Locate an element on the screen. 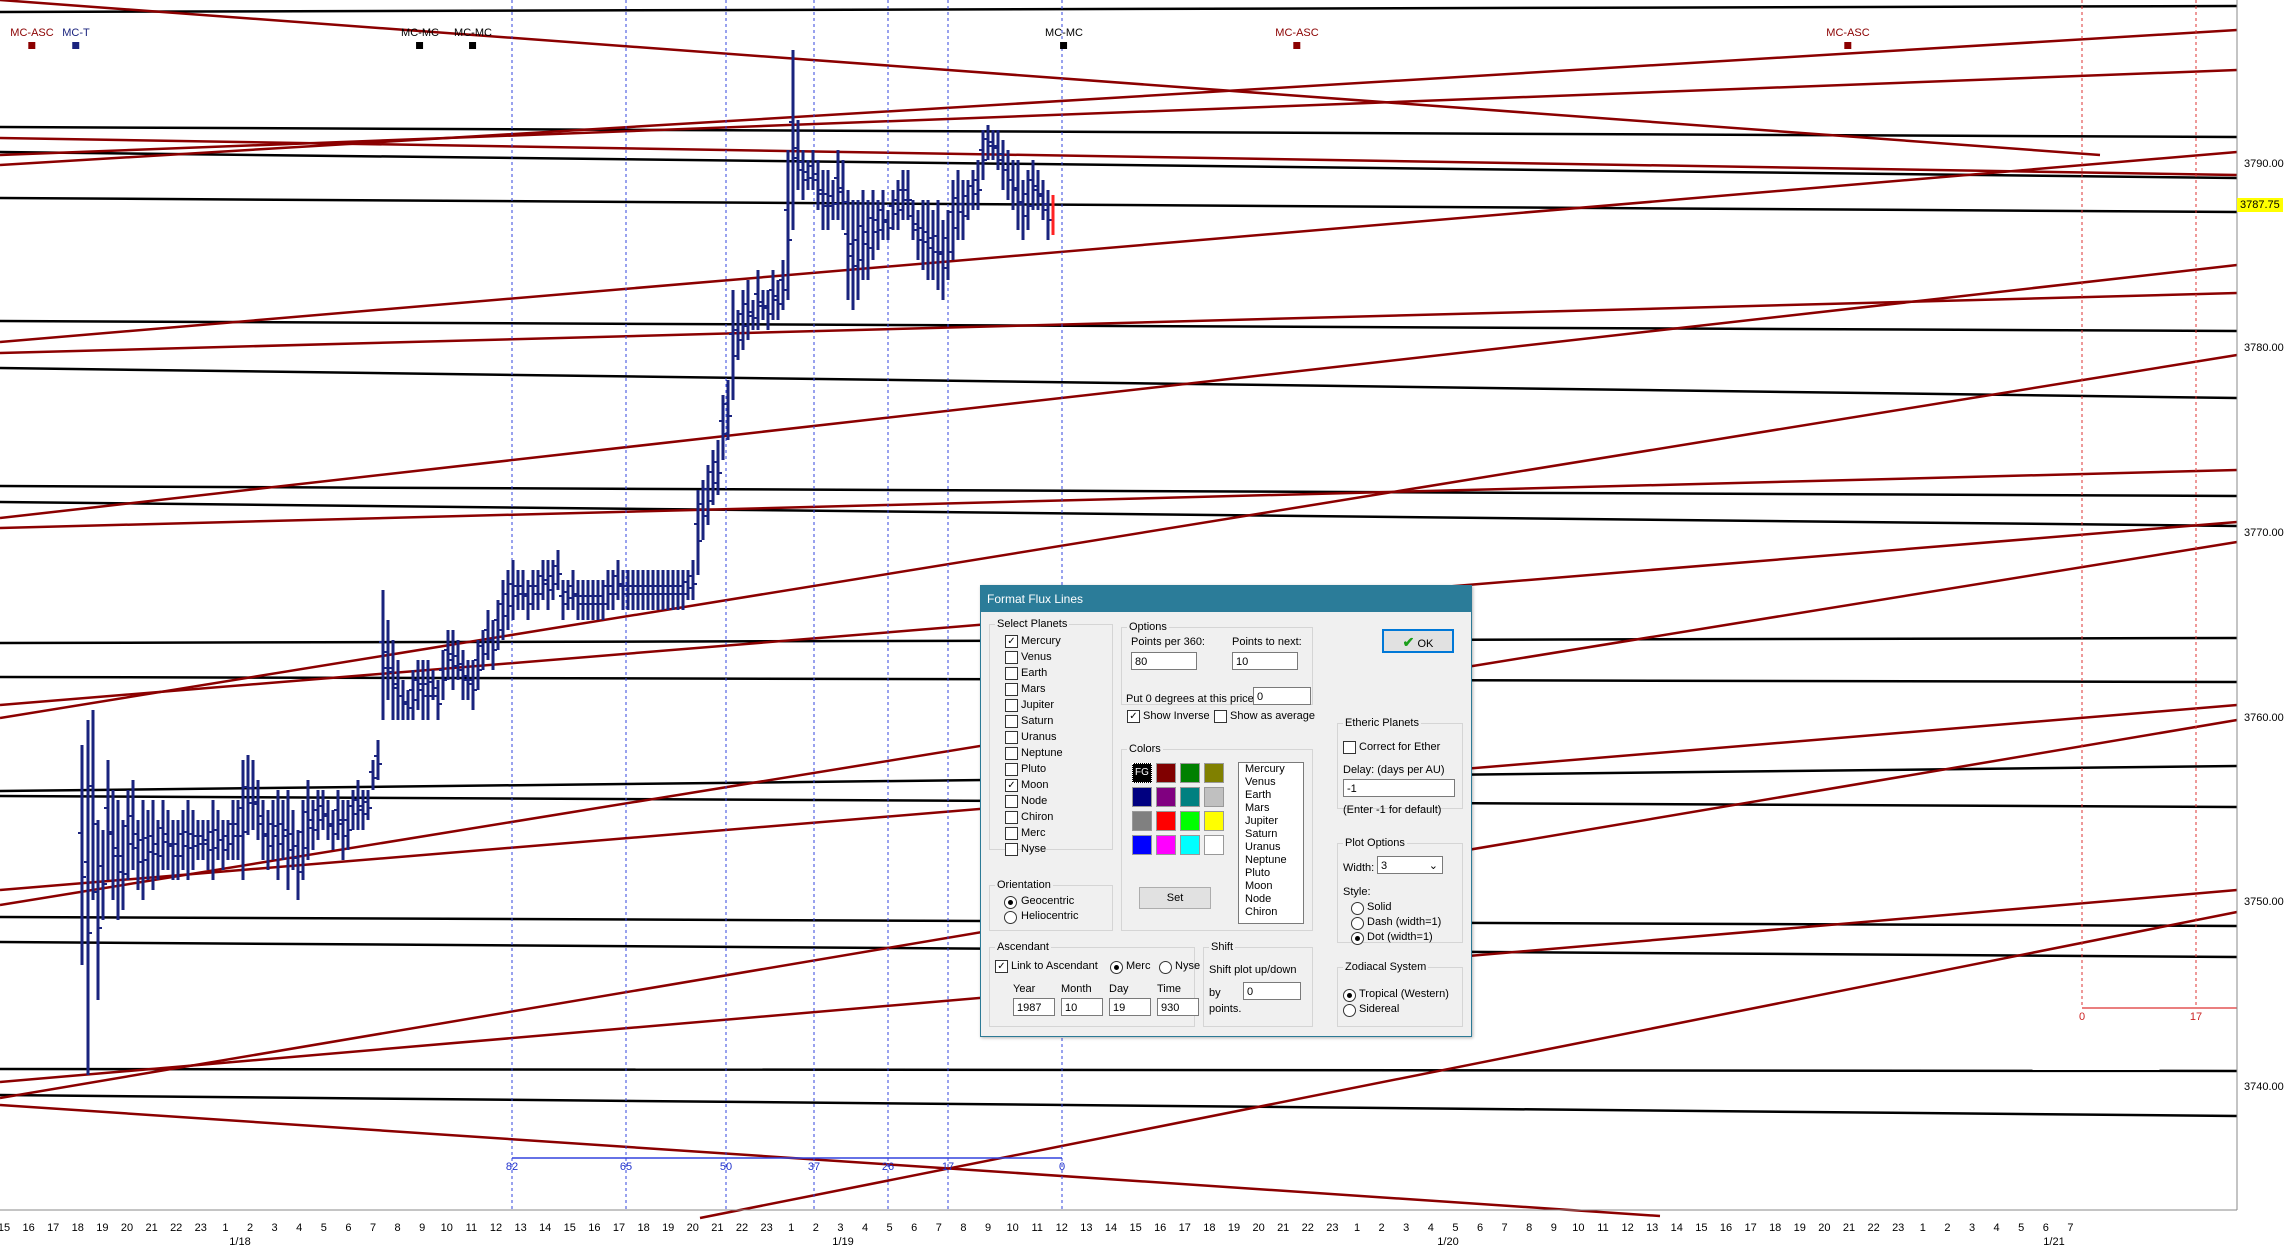 This screenshot has height=1248, width=2284. x-axis-tick-label: 10 is located at coordinates (1012, 1228).